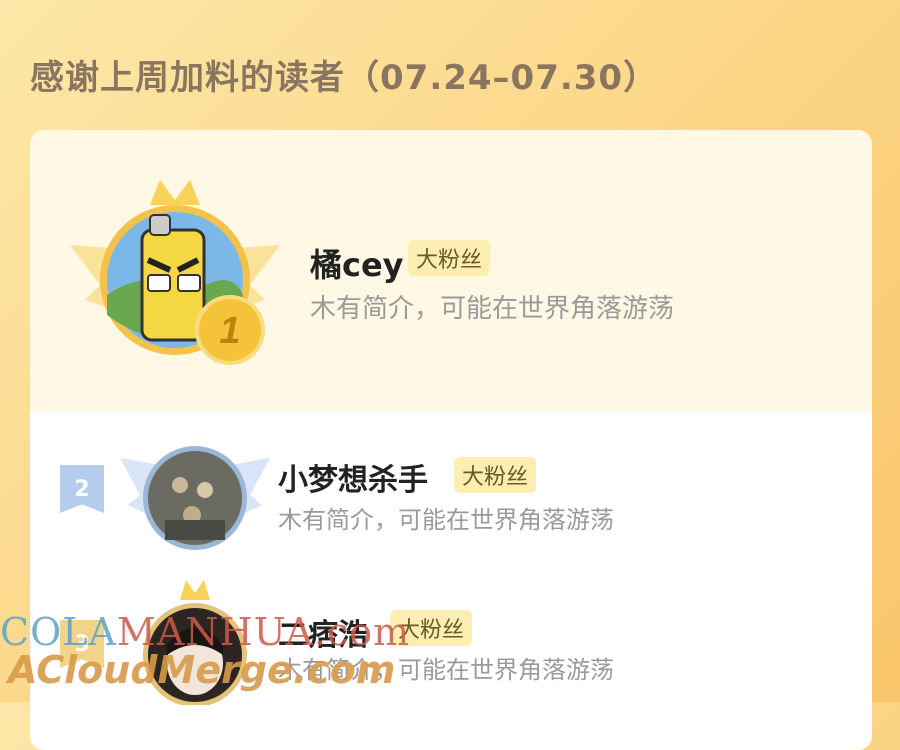 The image size is (900, 750). Describe the element at coordinates (173, 278) in the screenshot. I see `yellow-character-avatar` at that location.